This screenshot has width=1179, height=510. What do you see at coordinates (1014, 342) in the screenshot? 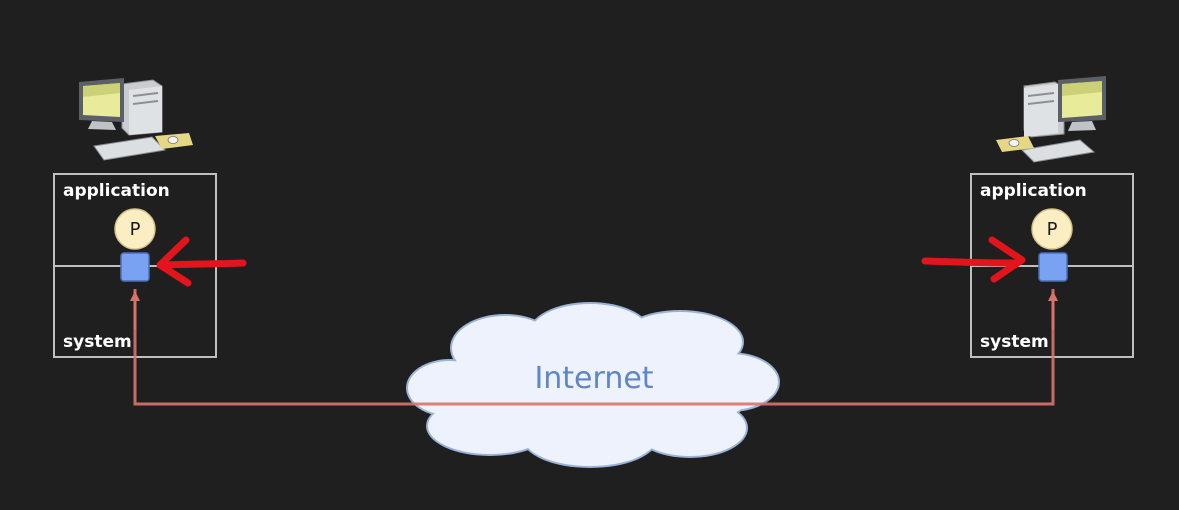
I see `right-system-label: system` at bounding box center [1014, 342].